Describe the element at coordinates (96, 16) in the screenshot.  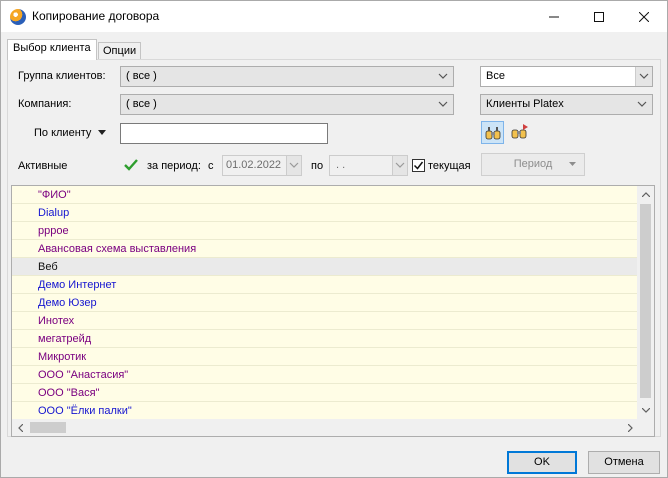
I see `window-title: Копирование договора` at that location.